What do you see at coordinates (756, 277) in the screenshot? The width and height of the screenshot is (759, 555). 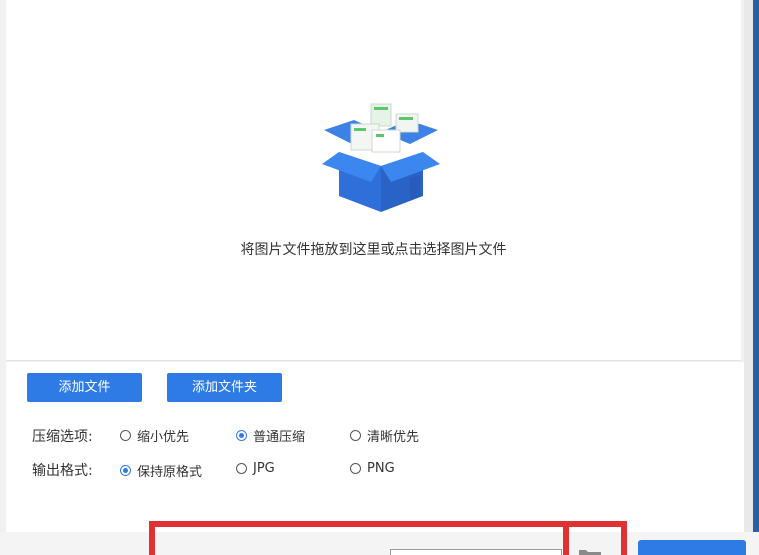 I see `window-scrollbar` at bounding box center [756, 277].